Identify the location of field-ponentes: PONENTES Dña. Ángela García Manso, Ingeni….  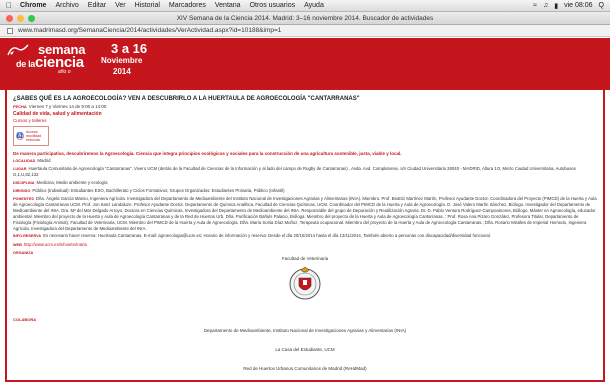
(305, 213).